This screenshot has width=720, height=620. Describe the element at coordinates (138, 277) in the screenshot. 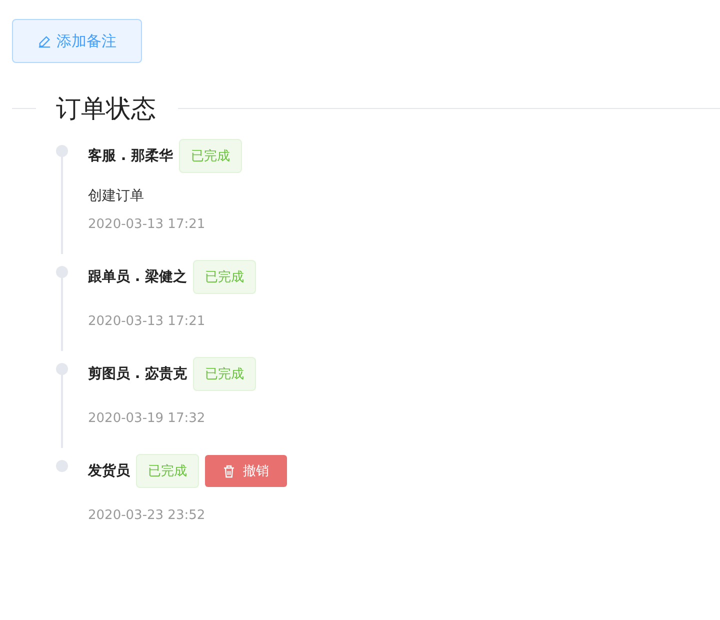

I see `step-title: 跟单员 . 梁健之` at that location.